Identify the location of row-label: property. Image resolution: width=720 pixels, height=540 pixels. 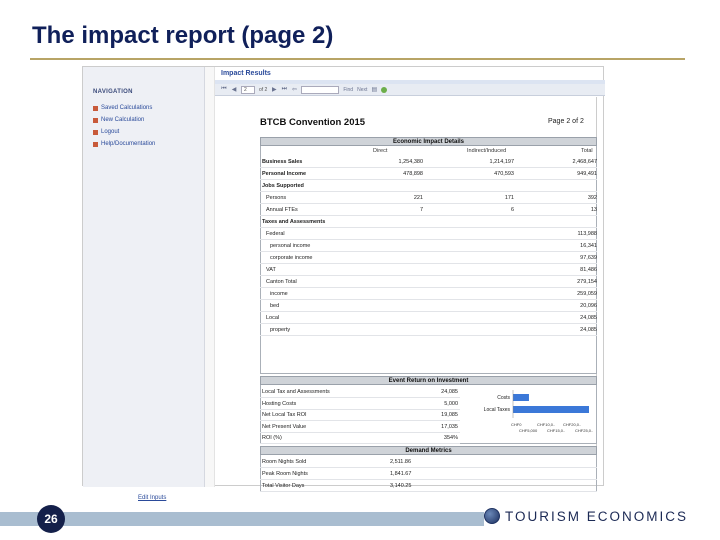
(280, 330).